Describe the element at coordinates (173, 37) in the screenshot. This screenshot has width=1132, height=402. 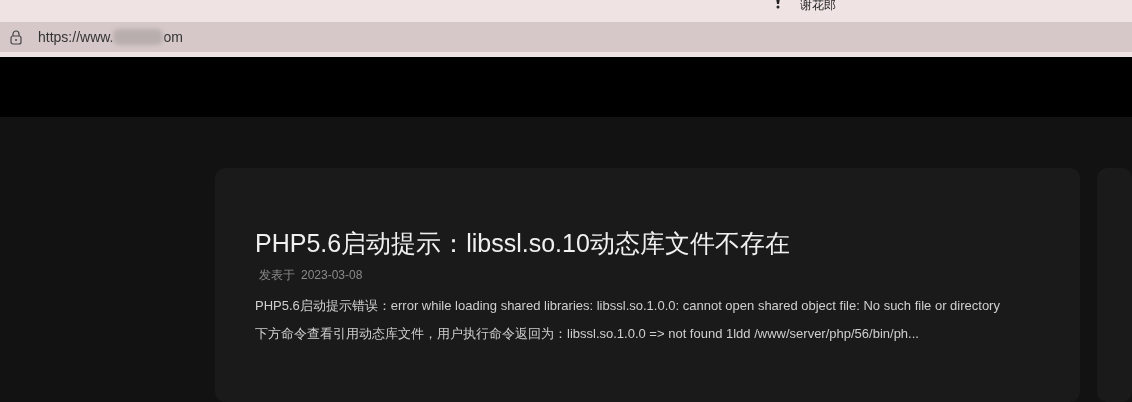
I see `url-text: om` at that location.